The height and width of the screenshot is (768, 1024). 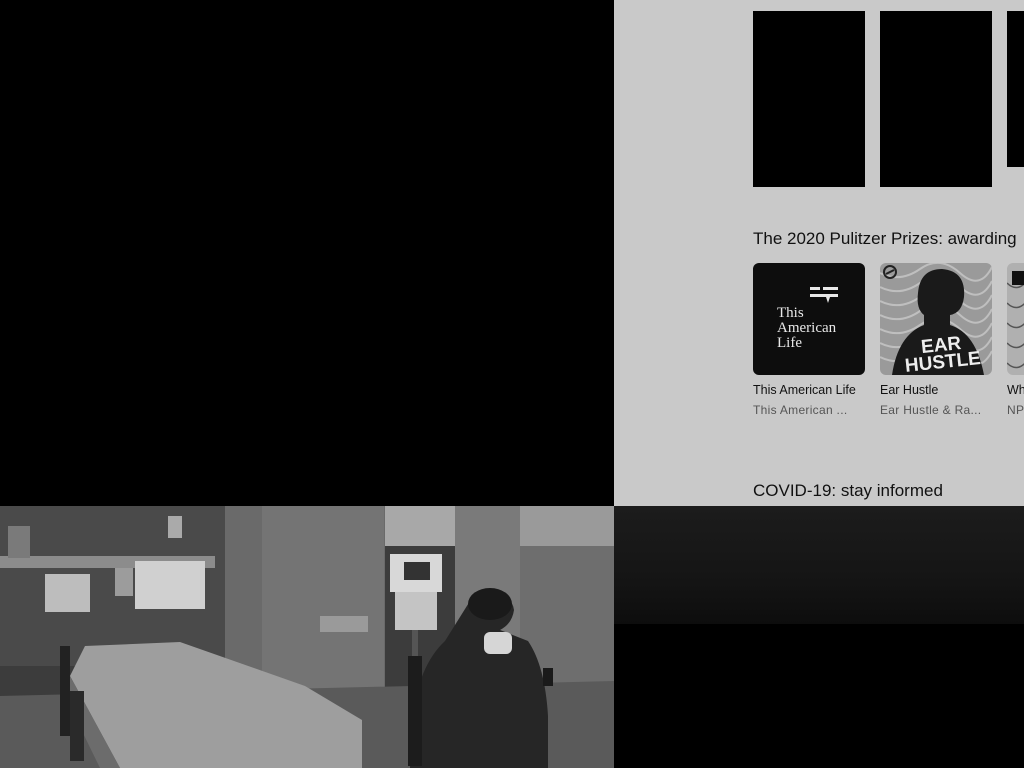 What do you see at coordinates (804, 390) in the screenshot?
I see `podcast-title: This American Life` at bounding box center [804, 390].